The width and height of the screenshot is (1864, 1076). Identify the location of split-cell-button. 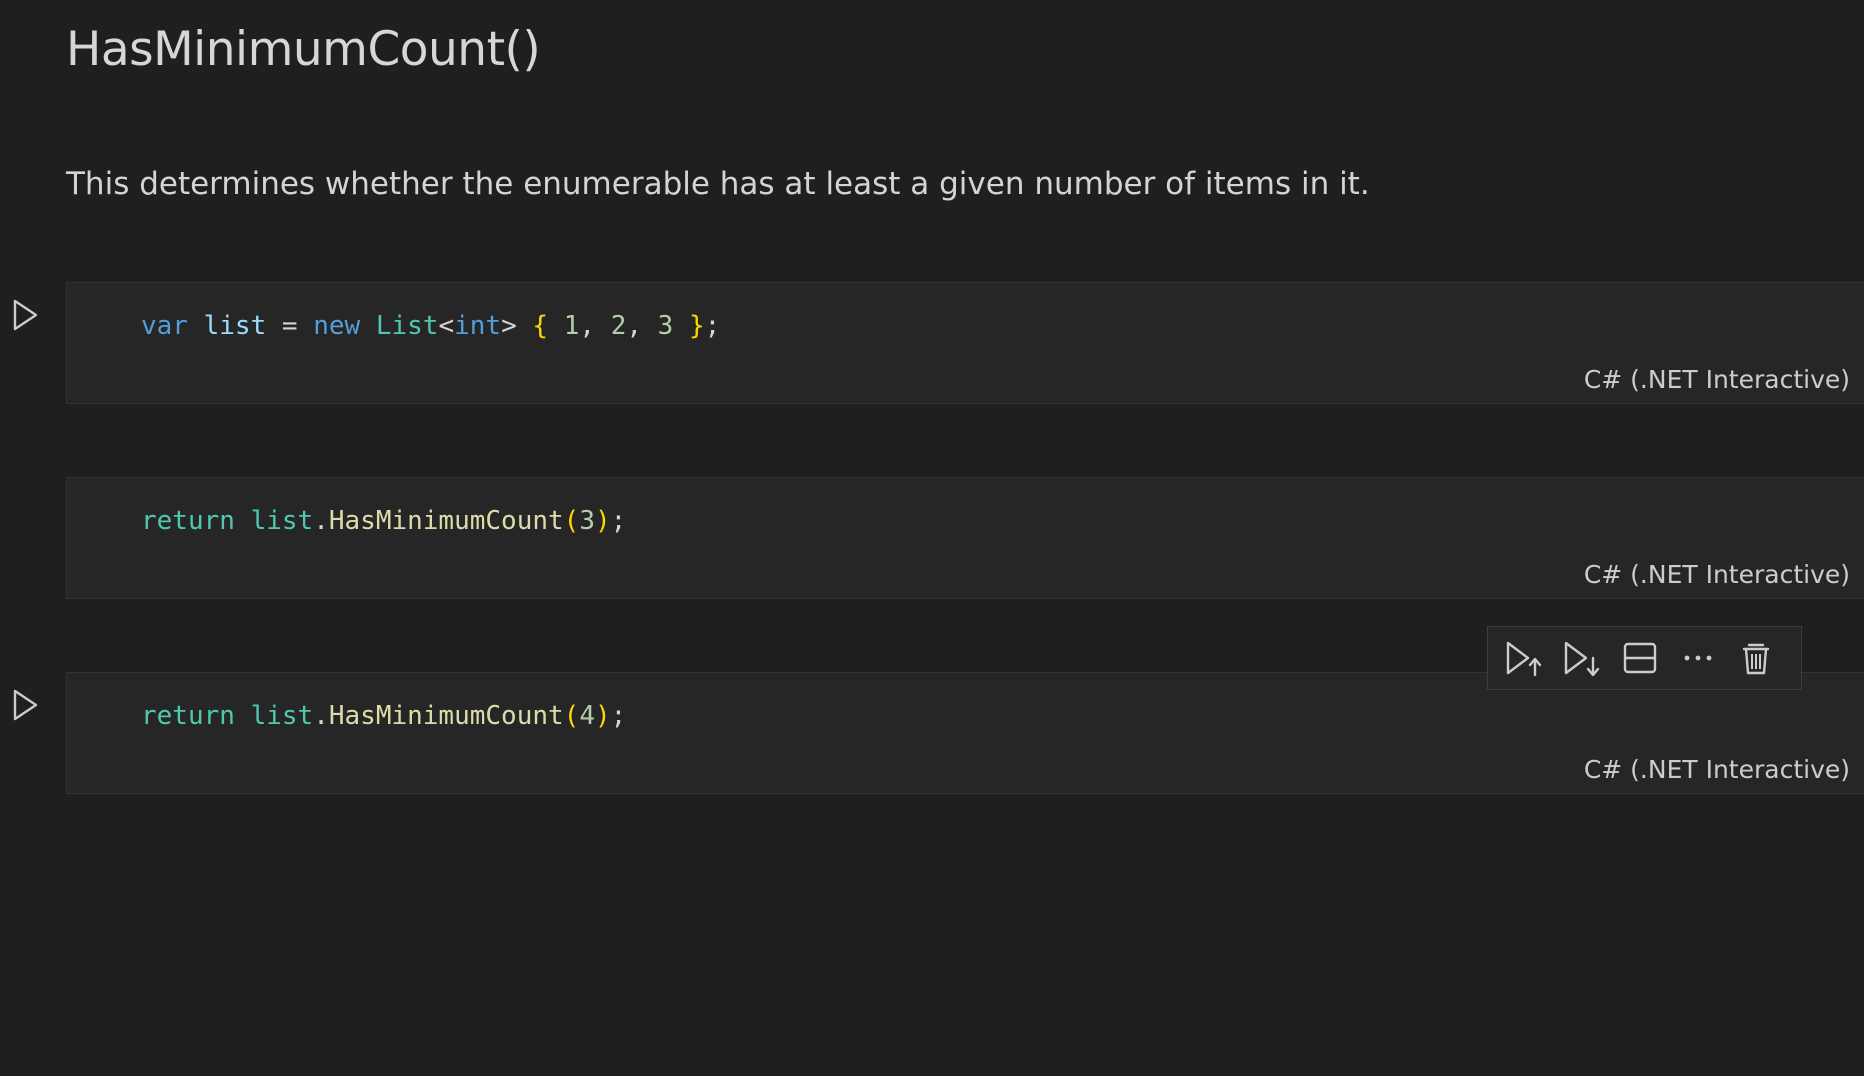
(1640, 658).